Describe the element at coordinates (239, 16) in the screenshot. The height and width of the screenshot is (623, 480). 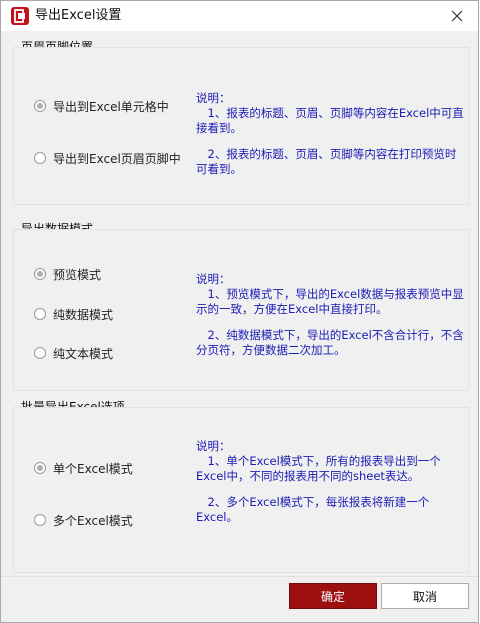
I see `title-bar: 导出Excel设置` at that location.